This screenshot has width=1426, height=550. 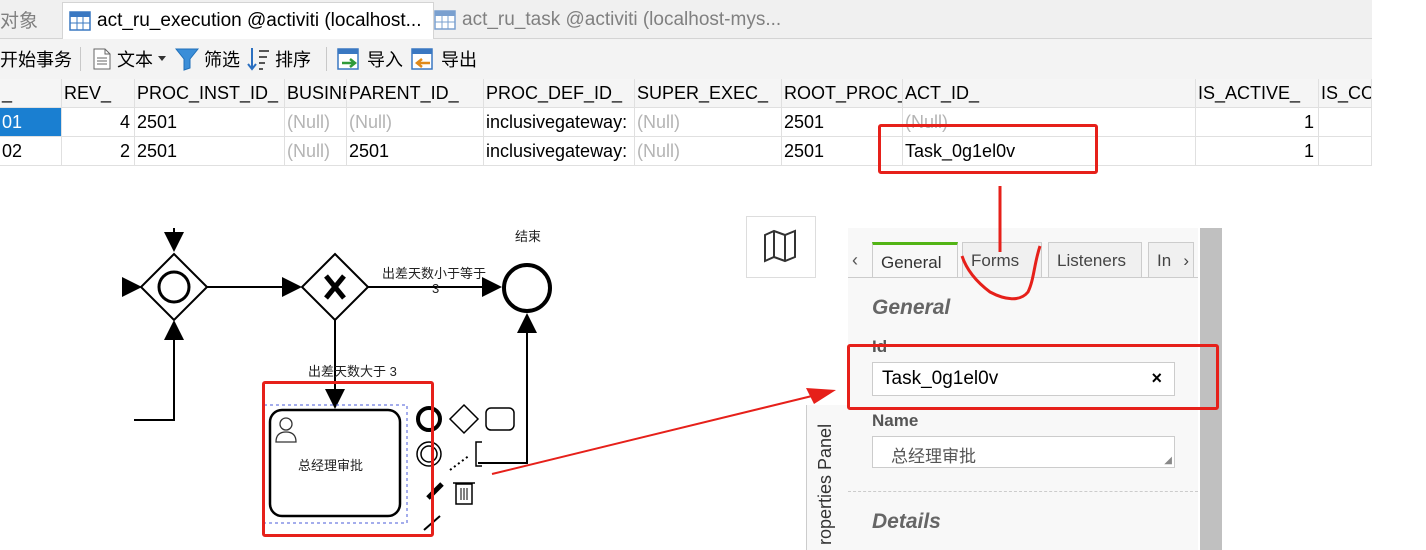 I want to click on section-divider, so click(x=1023, y=491).